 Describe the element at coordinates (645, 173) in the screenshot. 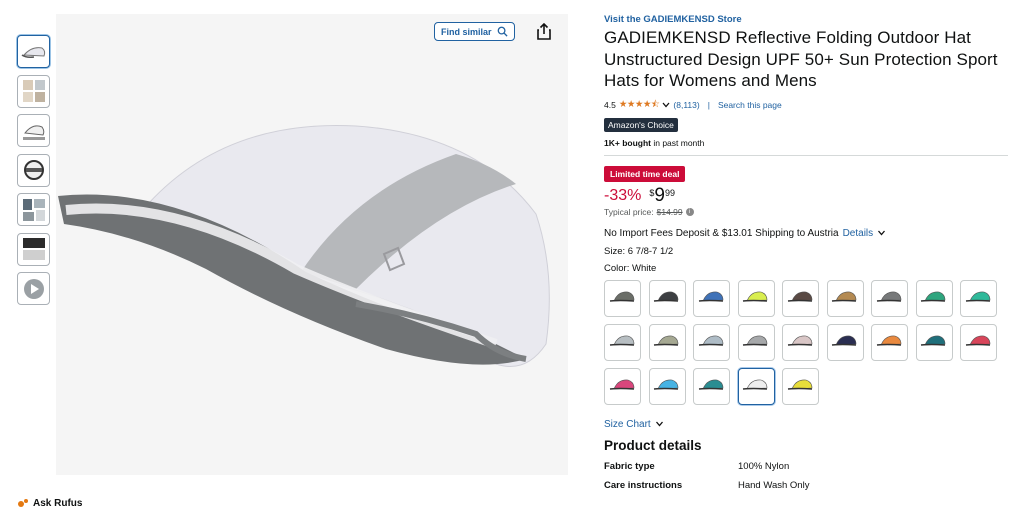

I see `limited-deal-badge: Limited time deal` at that location.